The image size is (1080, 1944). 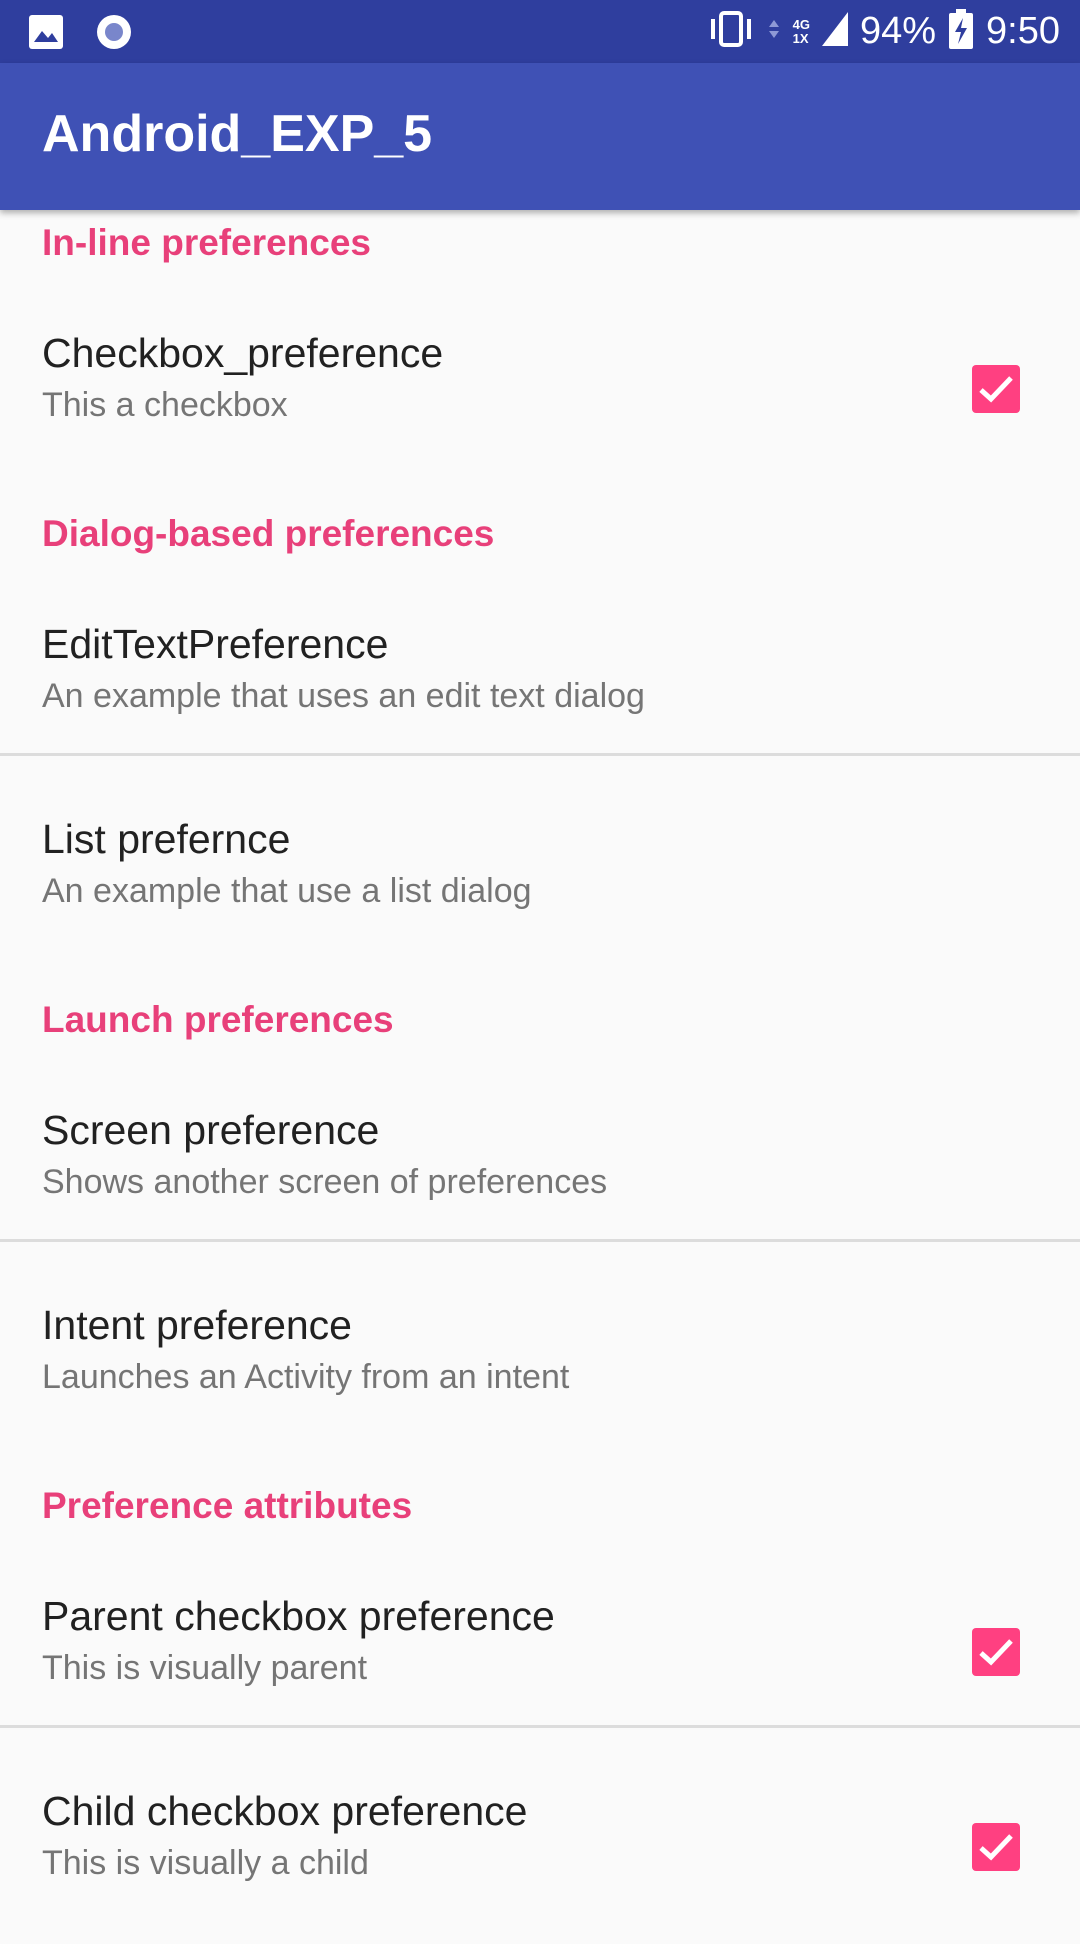 I want to click on network-type: 4G 1X, so click(x=801, y=31).